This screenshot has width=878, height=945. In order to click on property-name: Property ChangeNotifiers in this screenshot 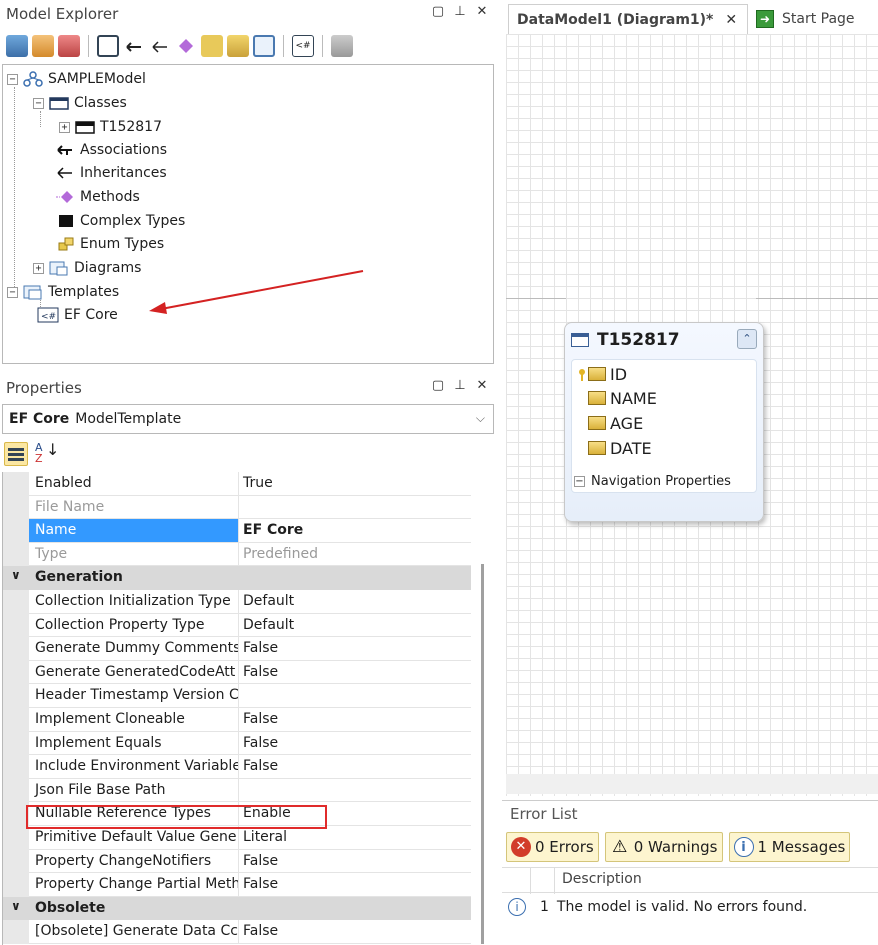, I will do `click(134, 861)`.